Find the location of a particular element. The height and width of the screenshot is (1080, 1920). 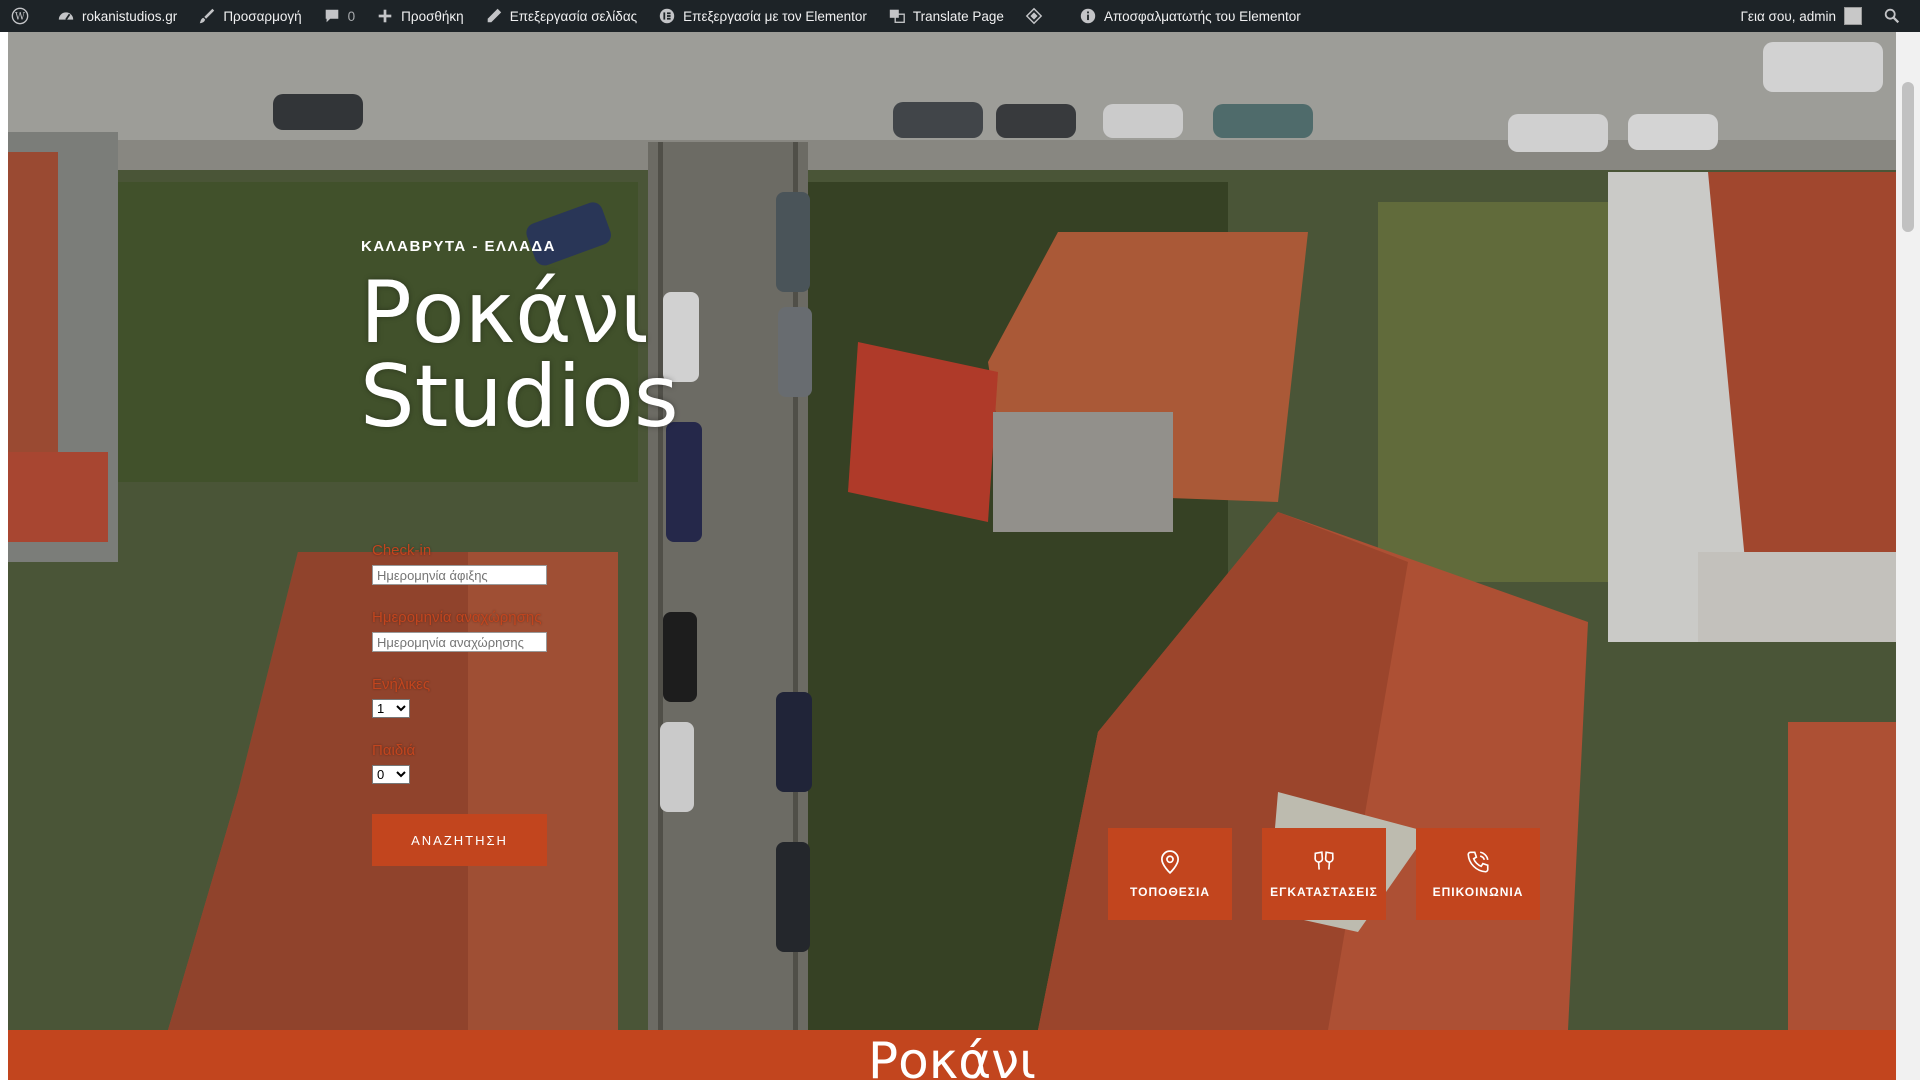

next-section-band: Ροκάνι is located at coordinates (952, 1055).